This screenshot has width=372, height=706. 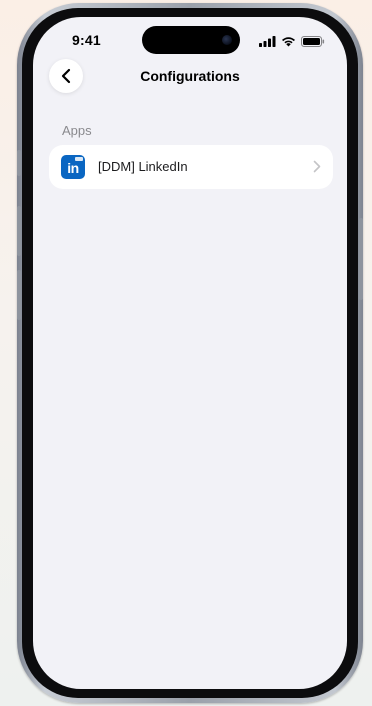 I want to click on status-time: 9:41, so click(x=86, y=40).